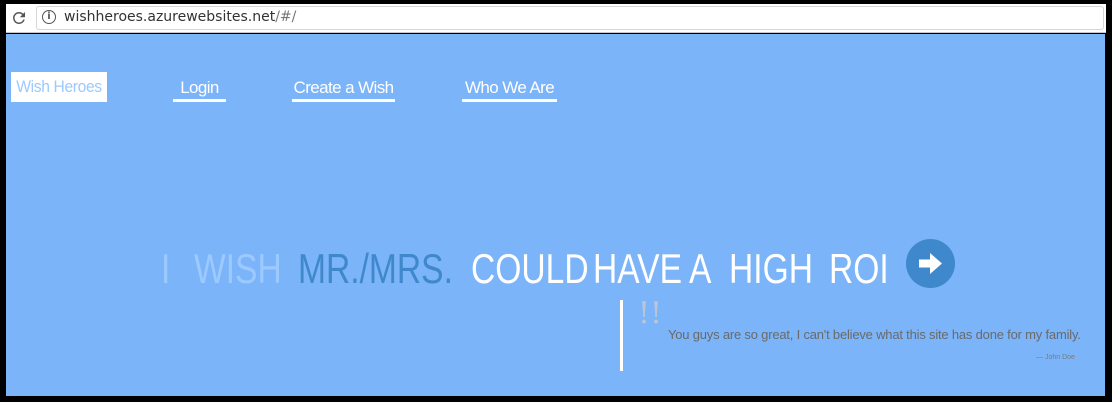 The height and width of the screenshot is (402, 1112). I want to click on url-text: wishheroes.azurewebsites.net/#/, so click(180, 17).